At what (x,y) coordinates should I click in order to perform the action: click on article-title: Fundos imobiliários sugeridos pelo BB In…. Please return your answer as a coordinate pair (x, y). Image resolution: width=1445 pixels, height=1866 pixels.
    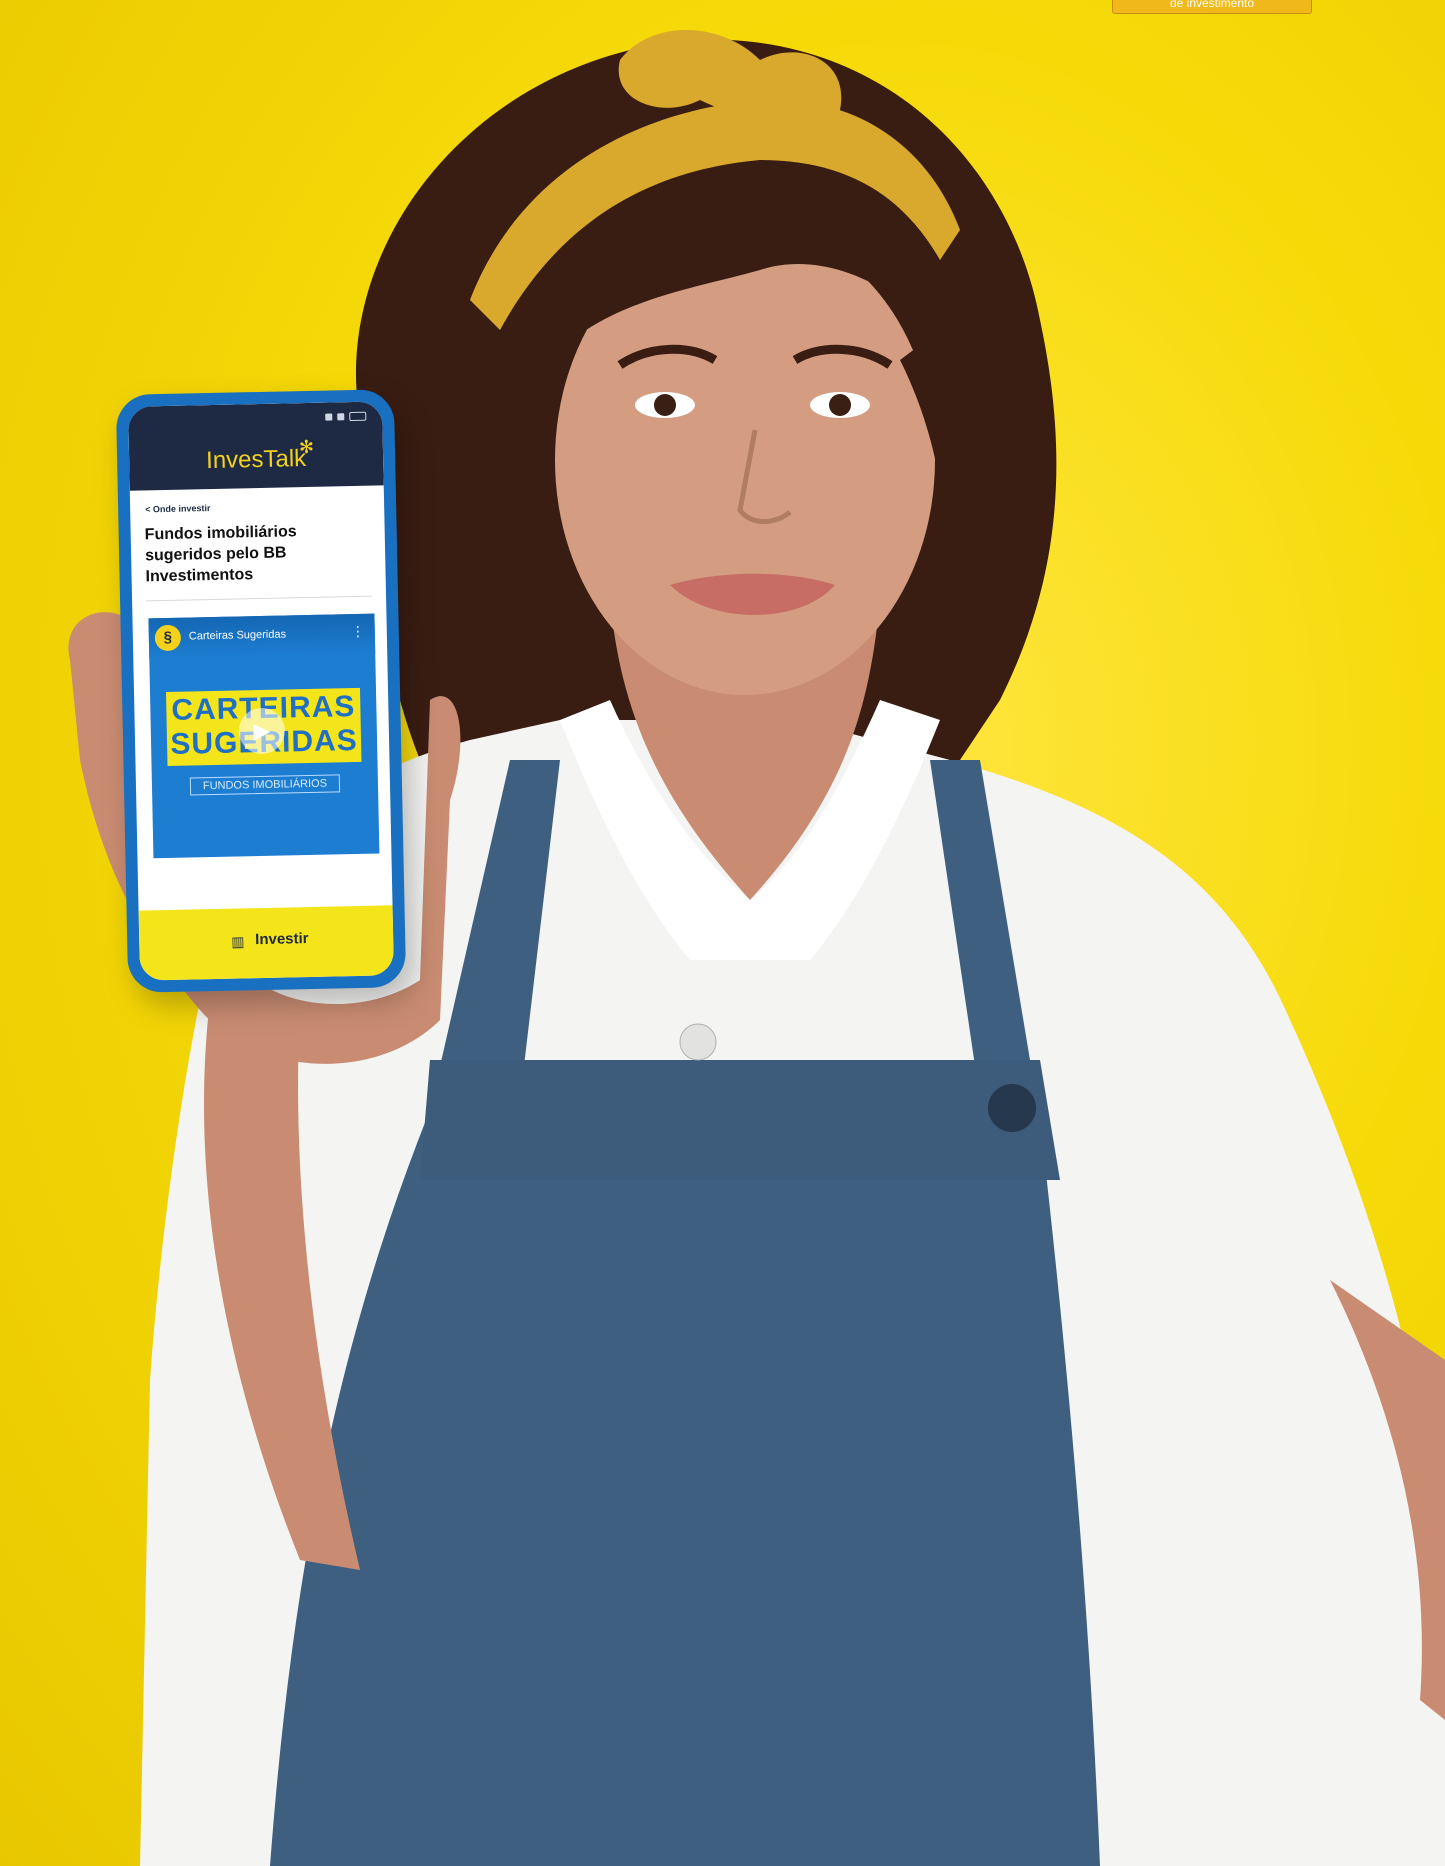
    Looking at the image, I should click on (220, 554).